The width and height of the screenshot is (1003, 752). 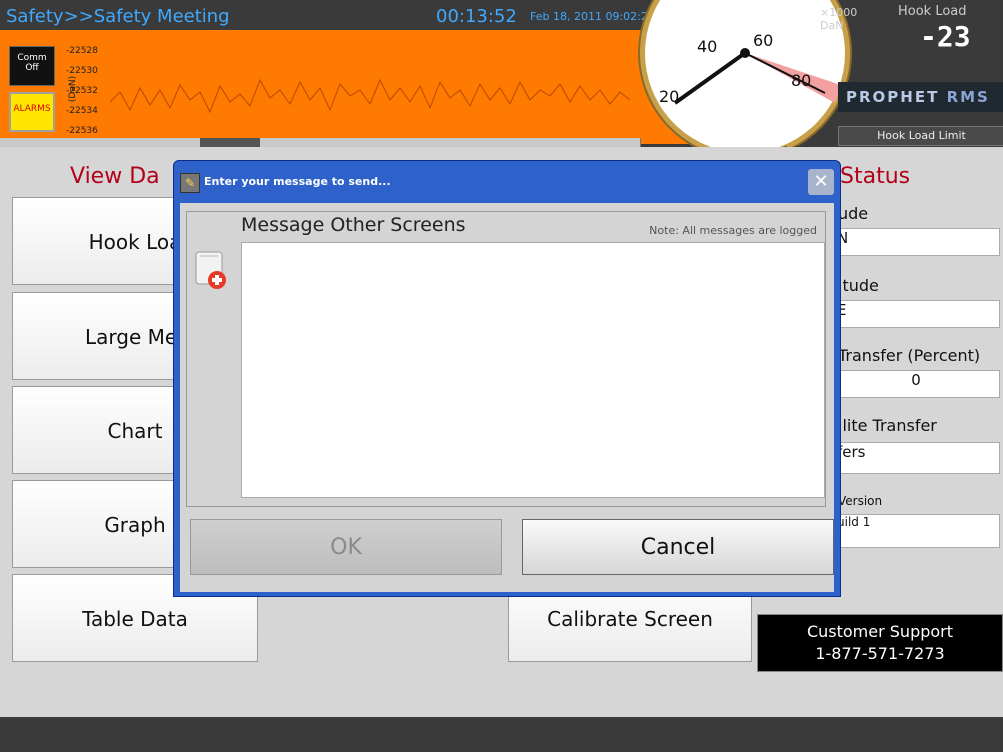 What do you see at coordinates (860, 501) in the screenshot?
I see `version-label: Version` at bounding box center [860, 501].